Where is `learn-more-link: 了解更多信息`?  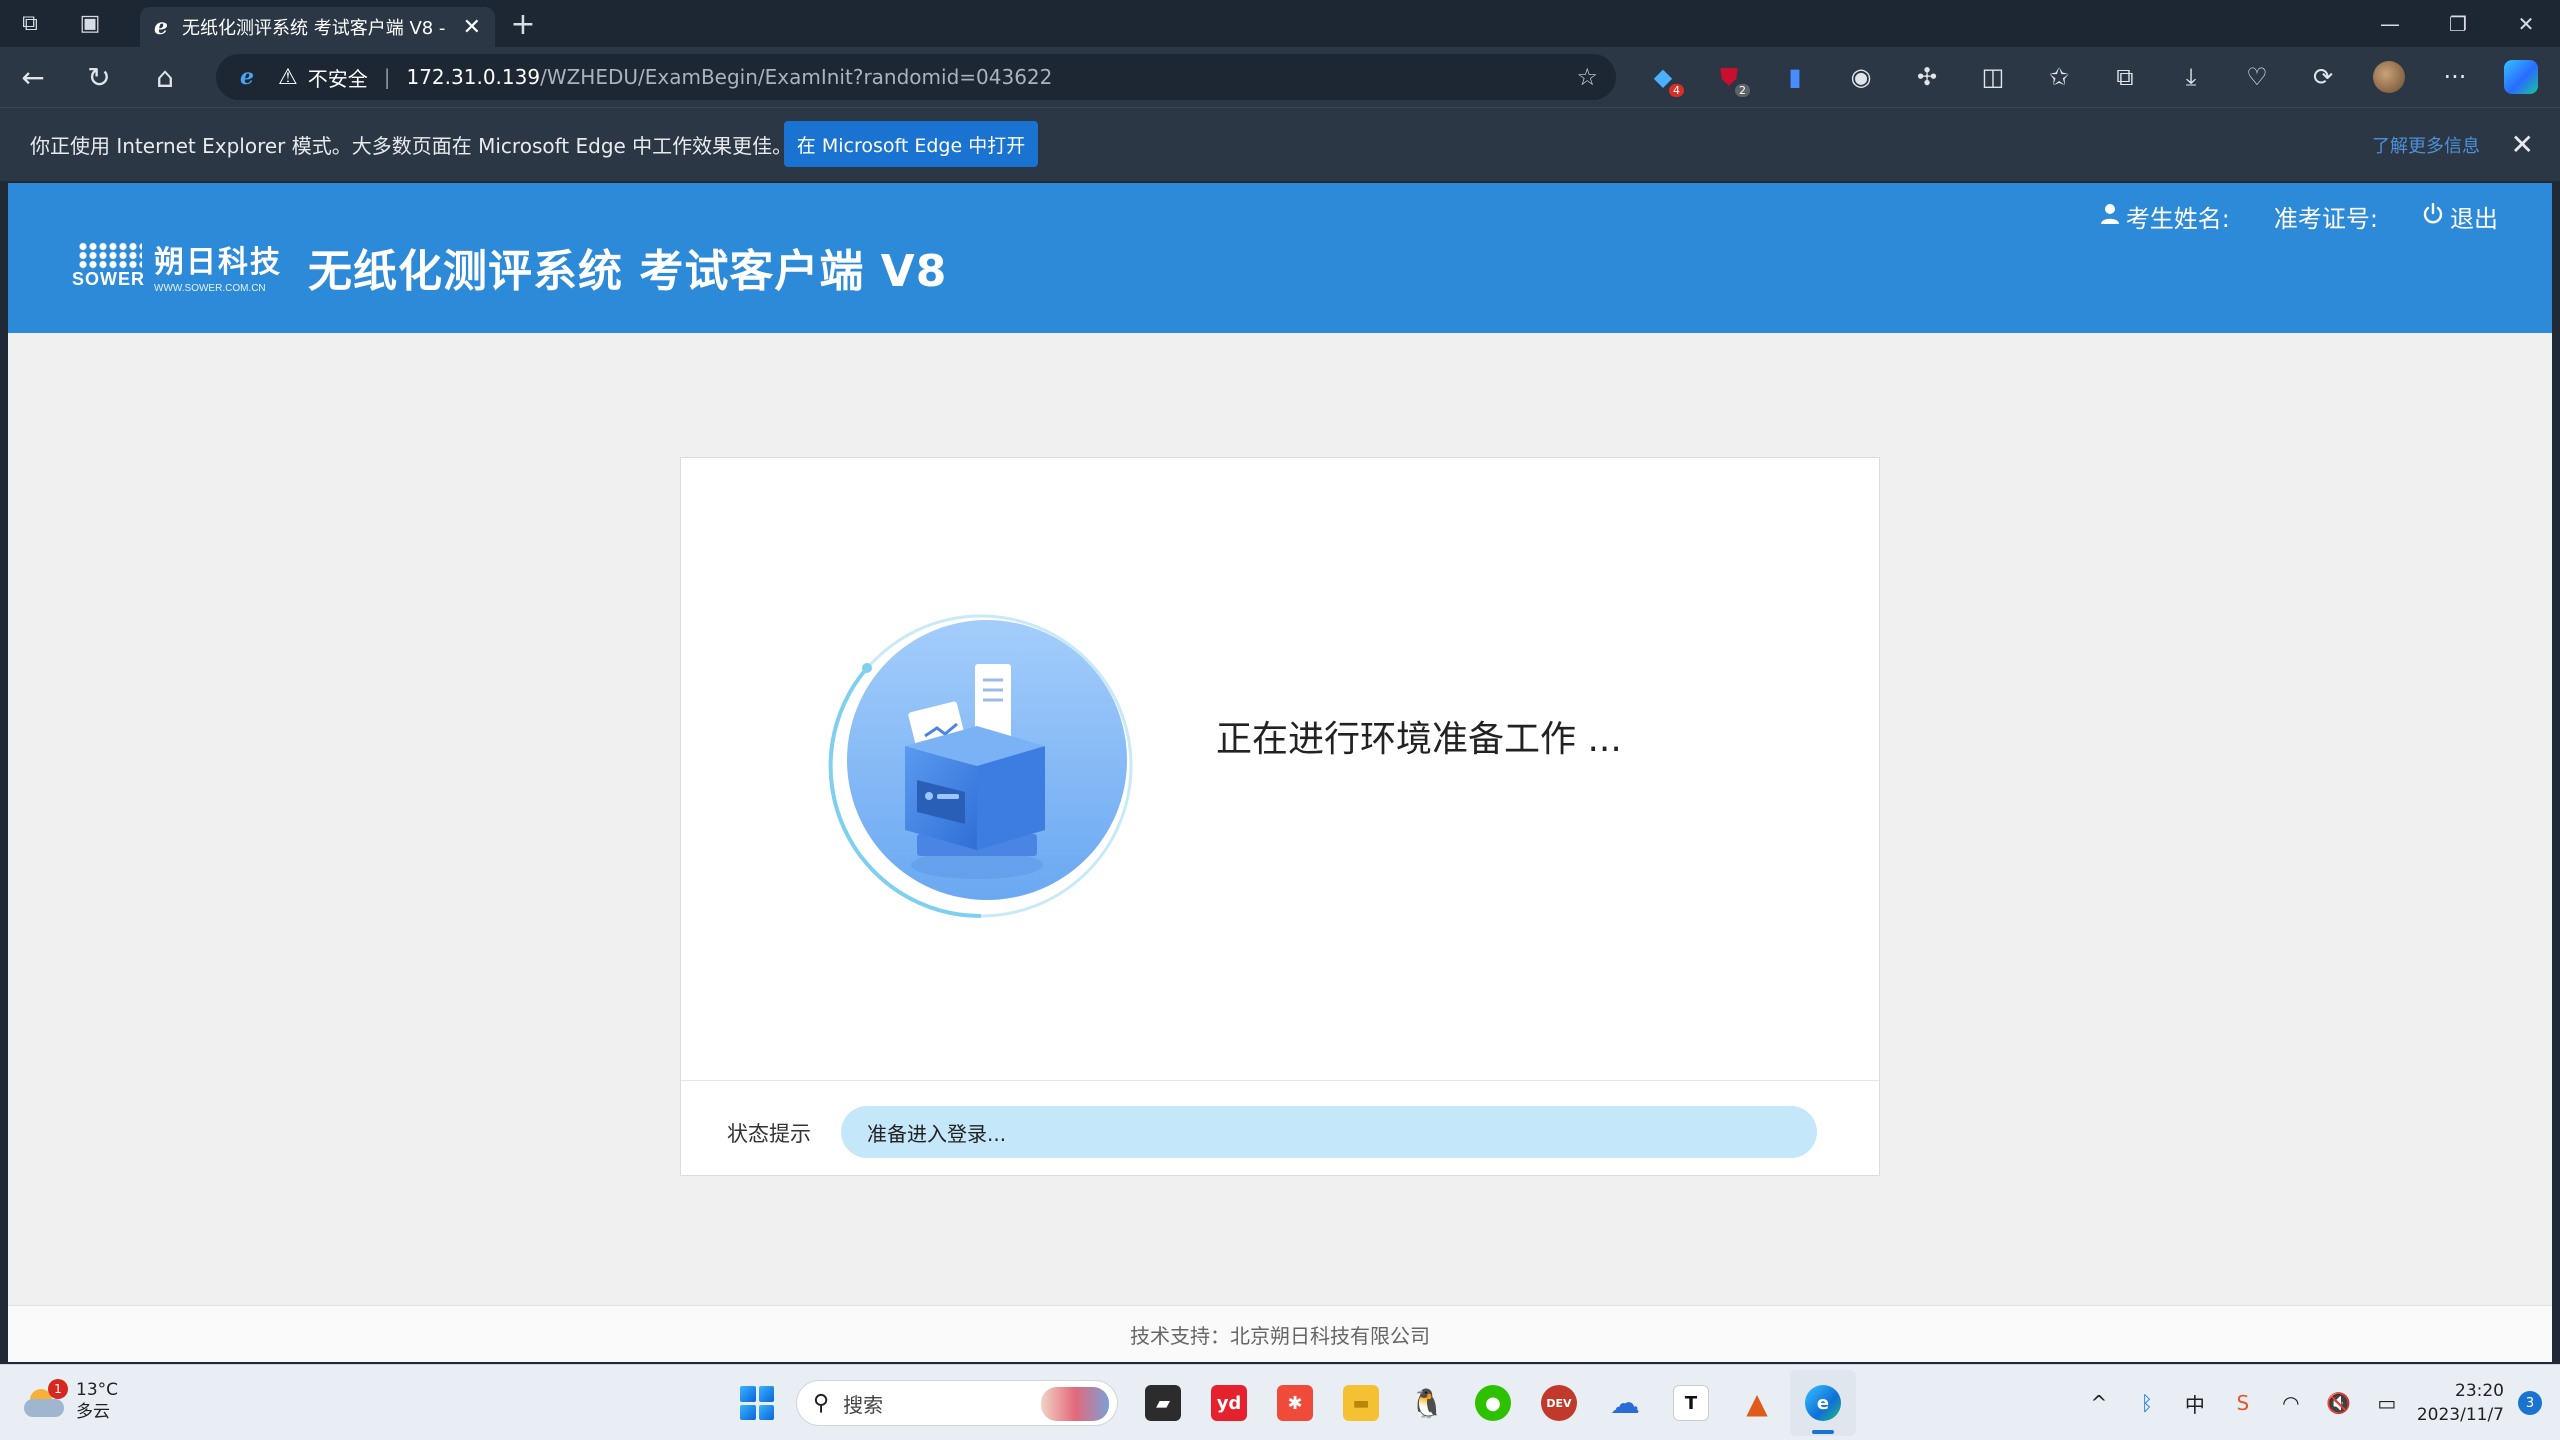 learn-more-link: 了解更多信息 is located at coordinates (2426, 145).